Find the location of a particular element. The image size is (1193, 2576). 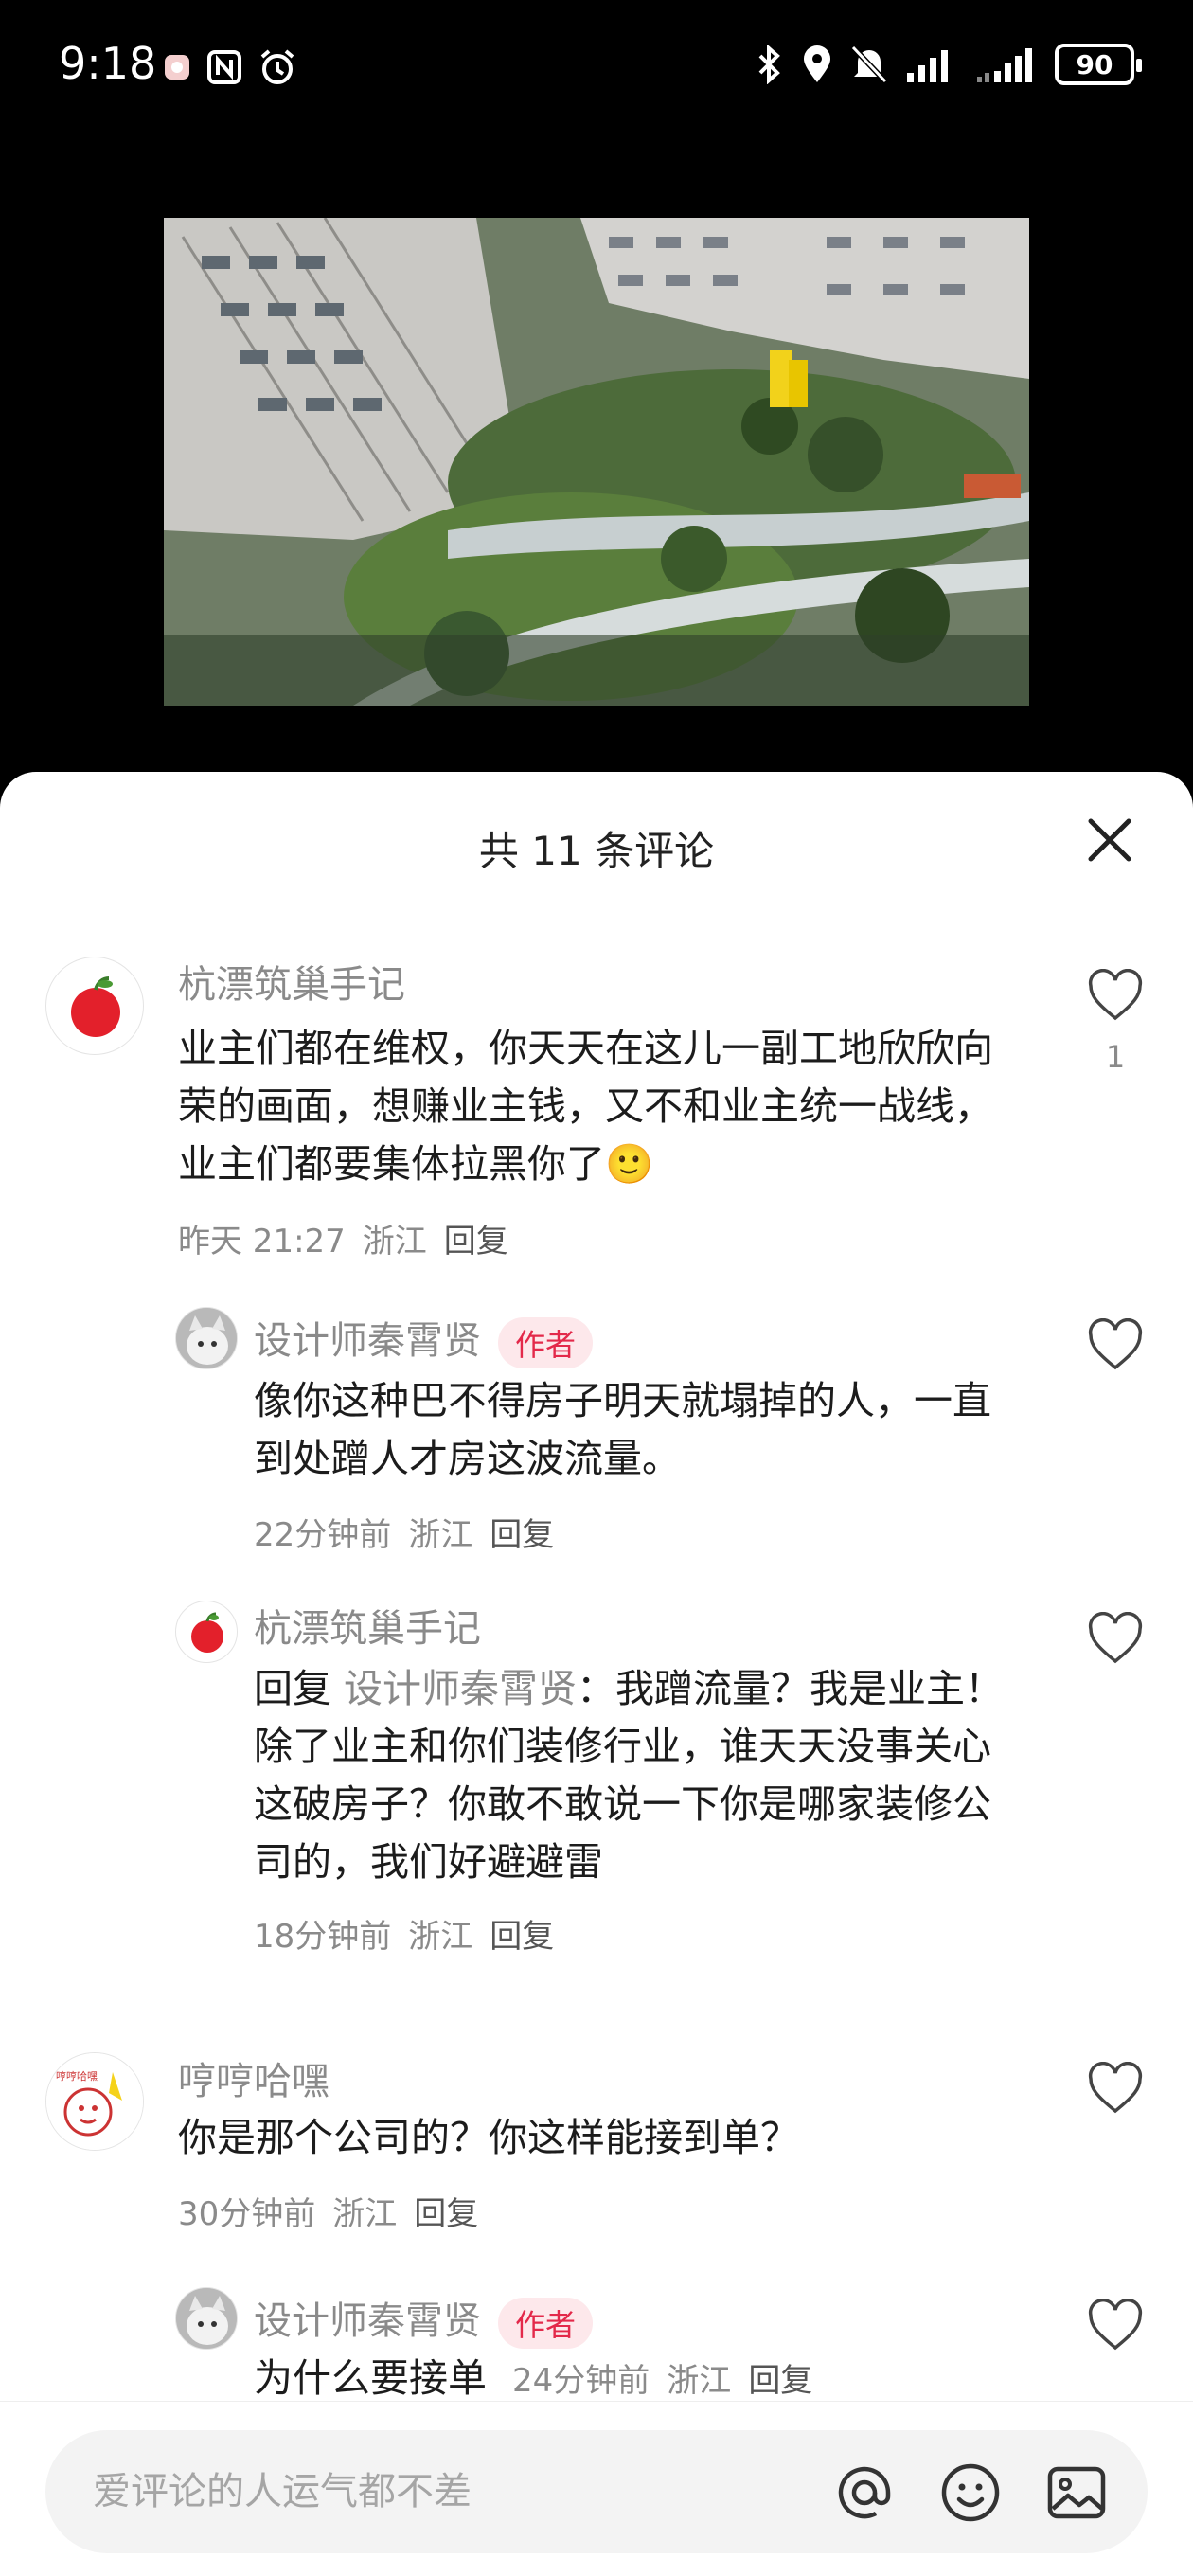

status-left-icons is located at coordinates (230, 67).